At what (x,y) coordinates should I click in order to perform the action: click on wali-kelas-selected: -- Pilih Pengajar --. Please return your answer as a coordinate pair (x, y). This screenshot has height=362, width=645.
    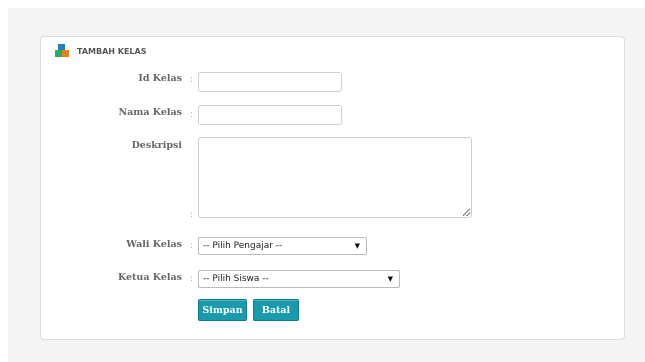
    Looking at the image, I should click on (243, 246).